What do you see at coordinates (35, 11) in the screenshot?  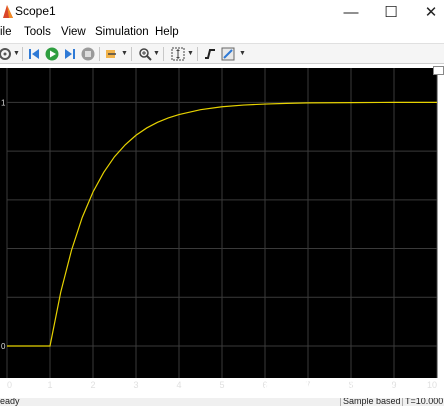 I see `window-title: Scope1` at bounding box center [35, 11].